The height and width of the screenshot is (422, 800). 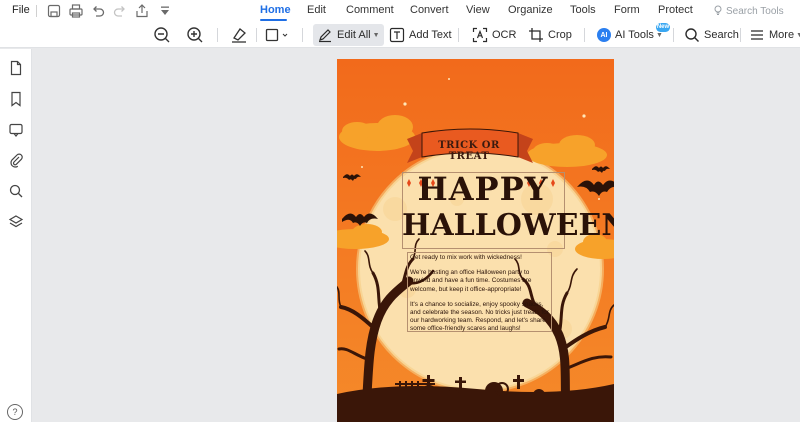 I want to click on ocr-icon, so click(x=480, y=35).